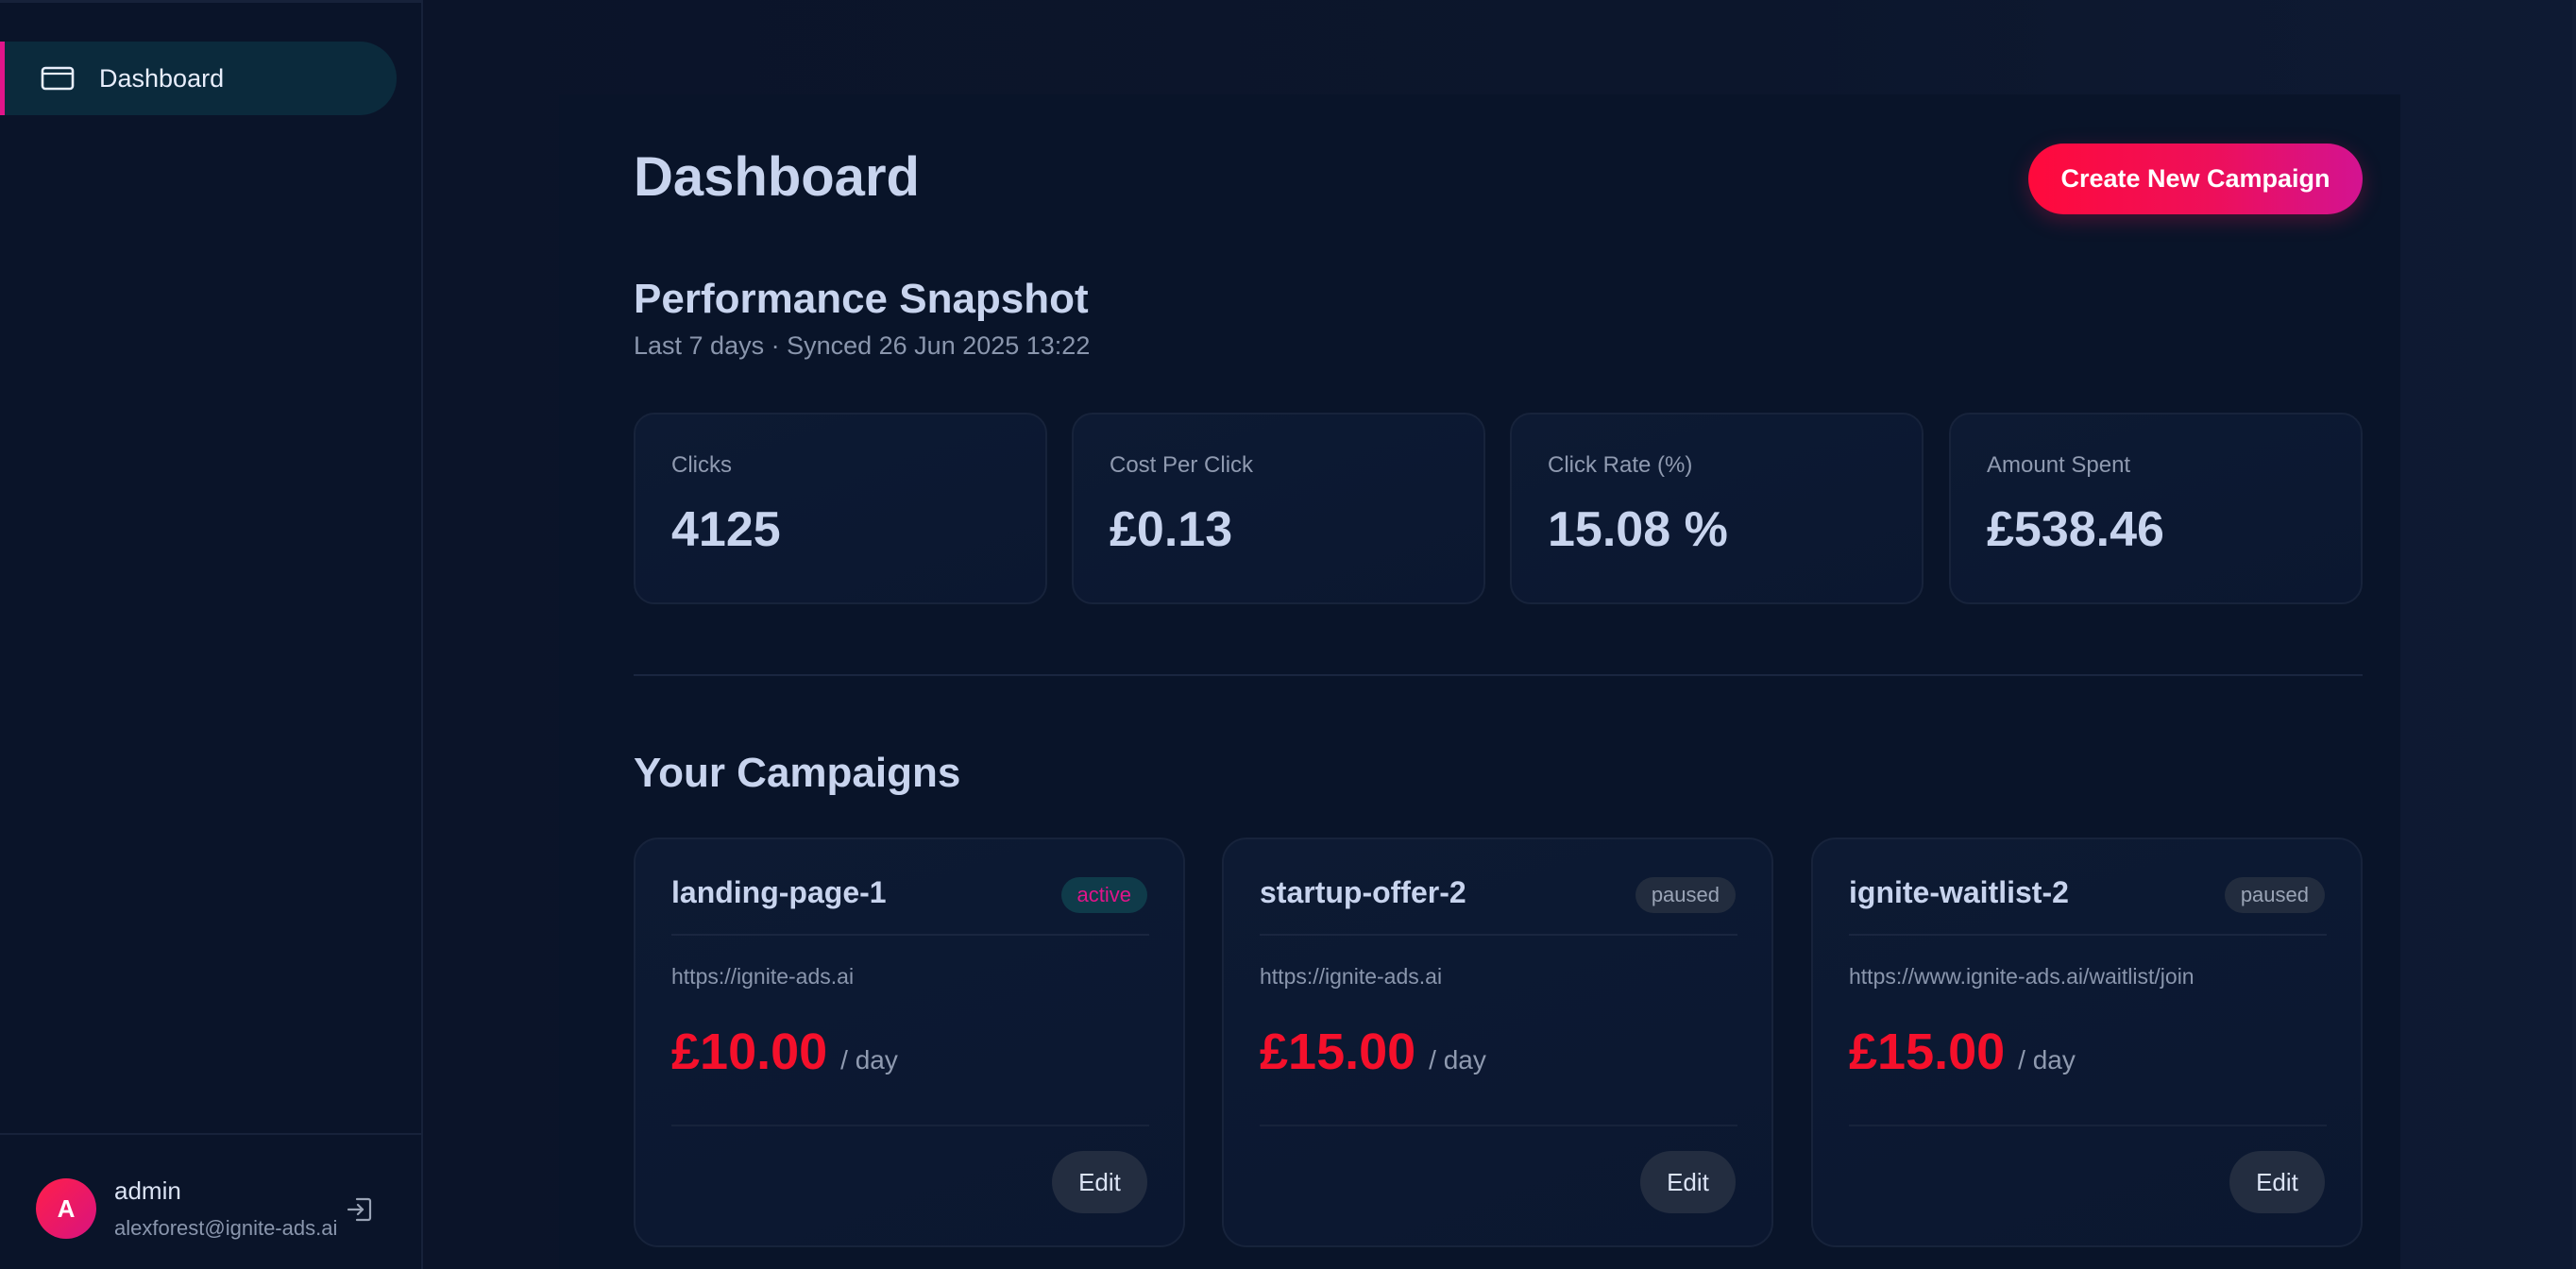 This screenshot has height=1269, width=2576. What do you see at coordinates (1171, 529) in the screenshot?
I see `stat-value: £0.13` at bounding box center [1171, 529].